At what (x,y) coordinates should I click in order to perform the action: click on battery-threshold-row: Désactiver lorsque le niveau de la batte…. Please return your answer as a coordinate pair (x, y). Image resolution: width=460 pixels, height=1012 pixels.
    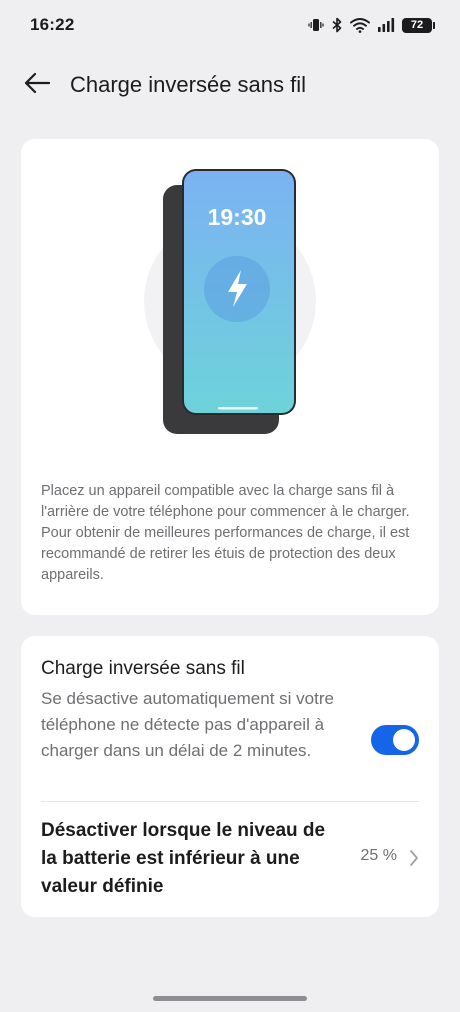
    Looking at the image, I should click on (230, 859).